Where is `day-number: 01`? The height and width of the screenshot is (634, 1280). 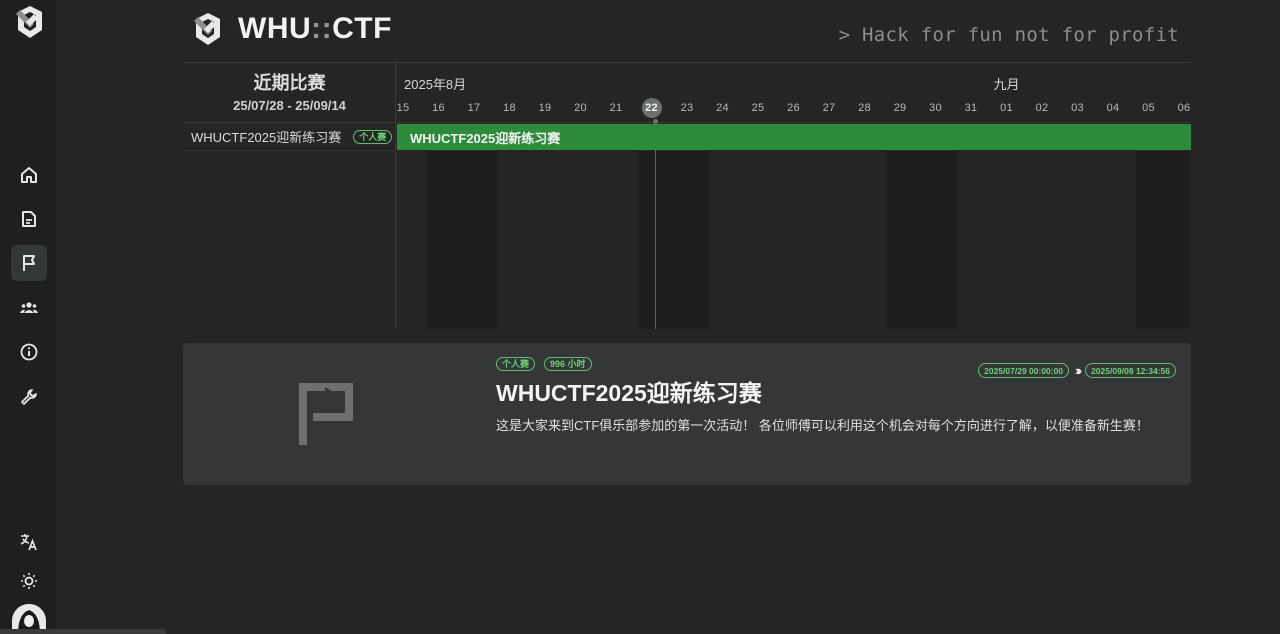 day-number: 01 is located at coordinates (1006, 108).